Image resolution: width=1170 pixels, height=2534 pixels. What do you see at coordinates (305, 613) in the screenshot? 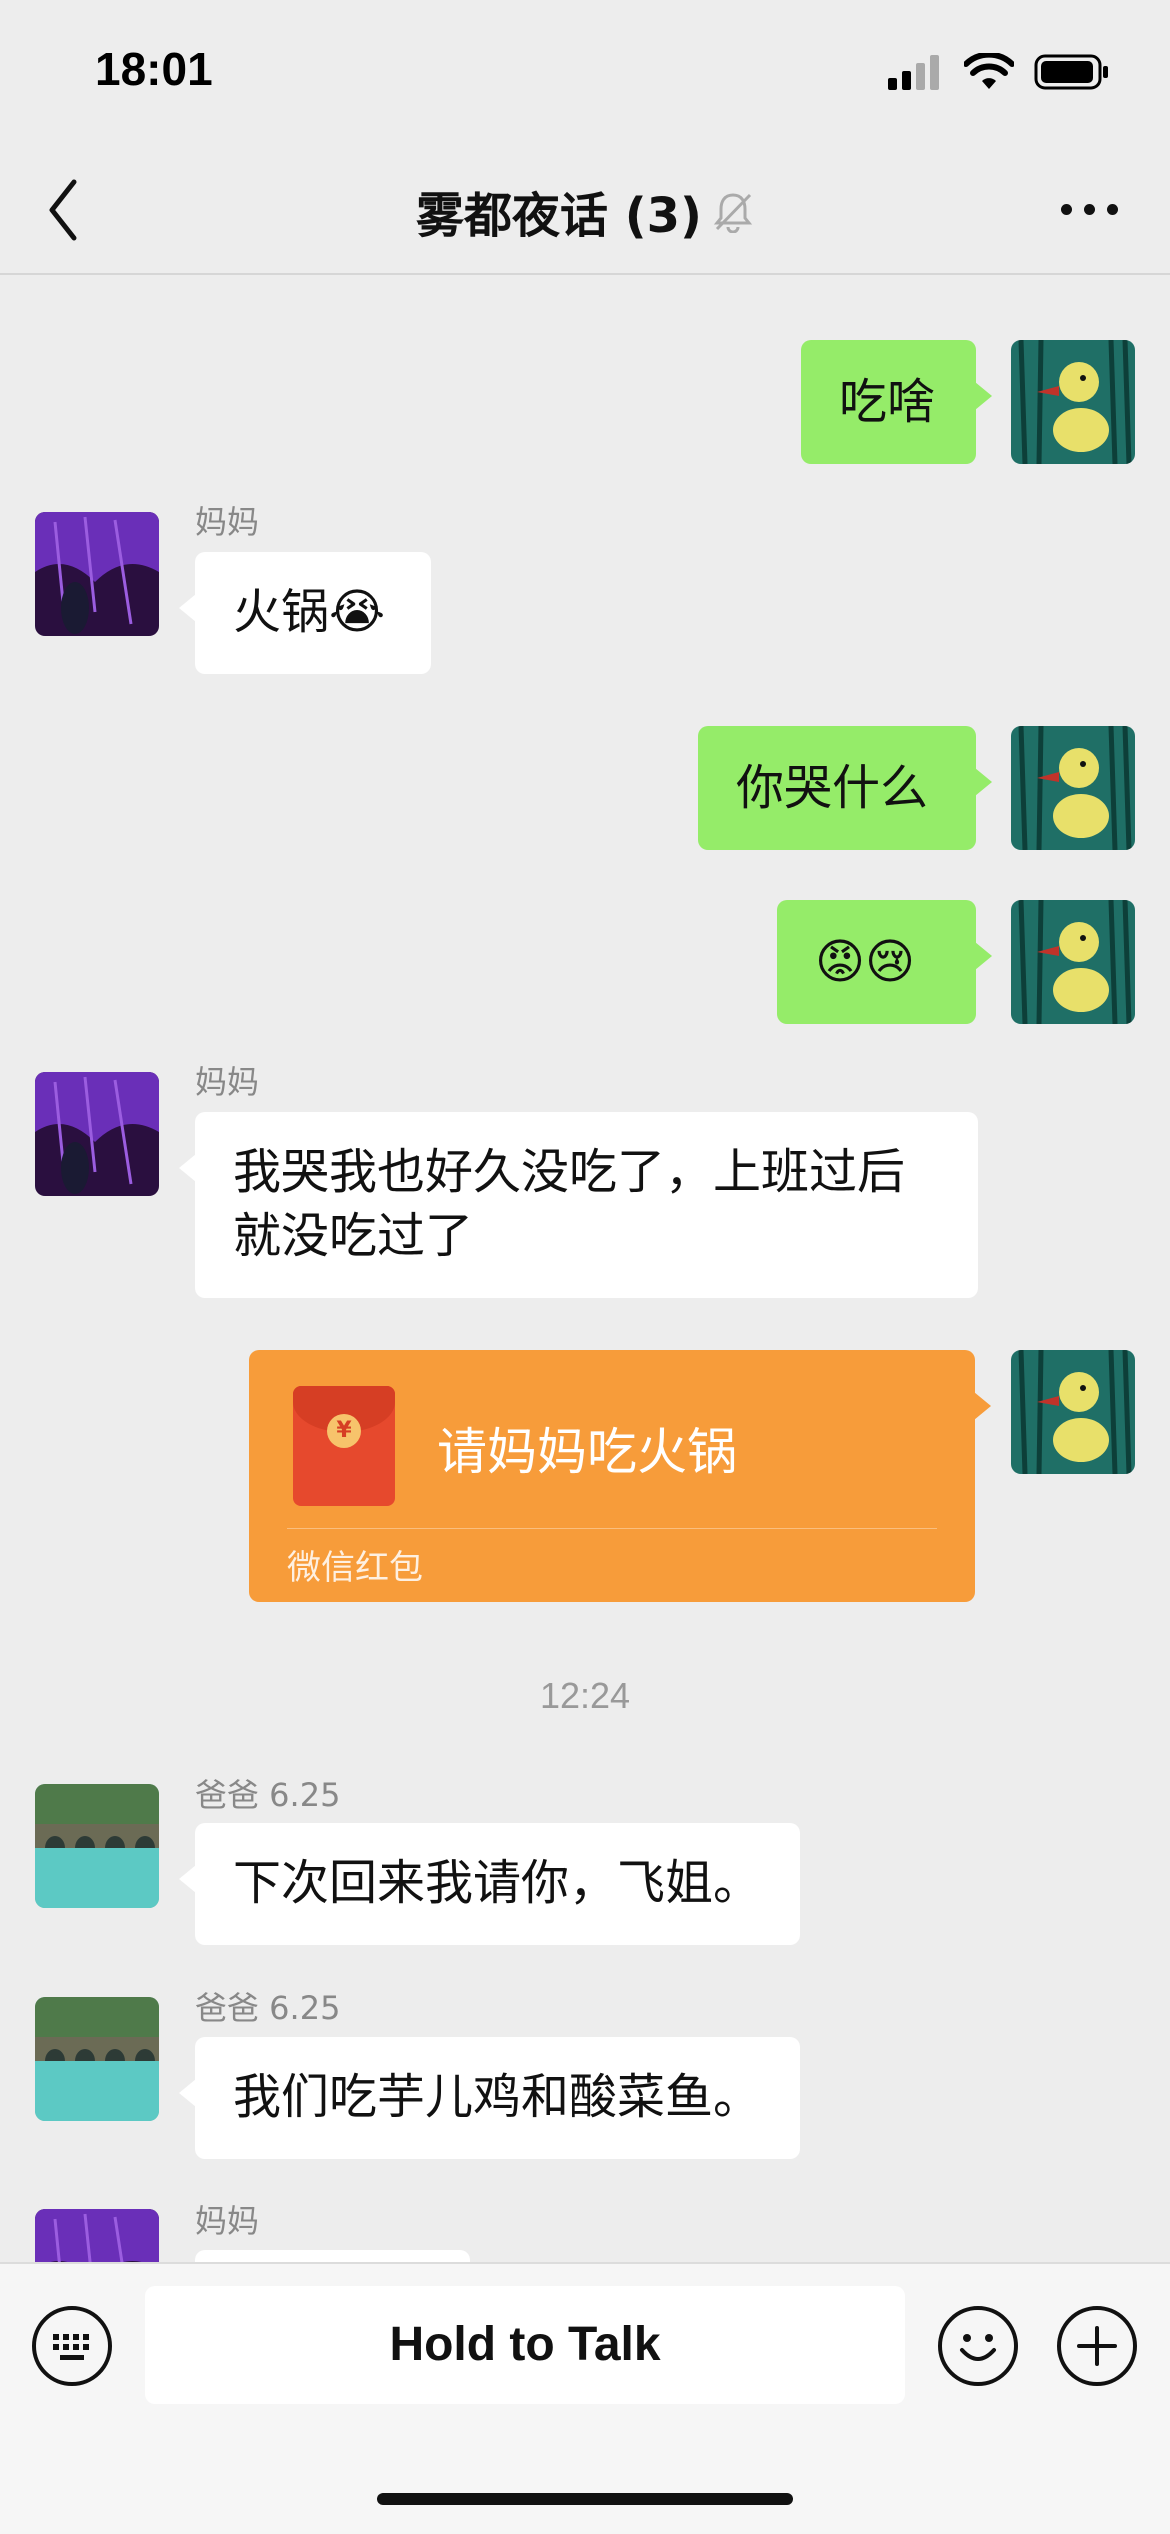
I see `message-bubble: 火锅😭` at bounding box center [305, 613].